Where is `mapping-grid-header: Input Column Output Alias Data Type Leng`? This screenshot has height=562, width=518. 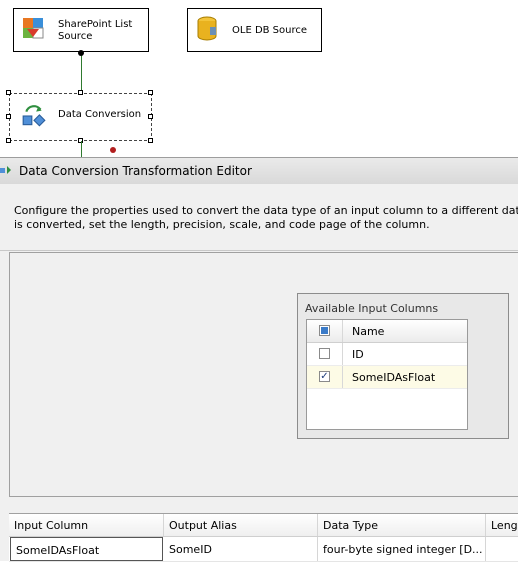 mapping-grid-header: Input Column Output Alias Data Type Leng is located at coordinates (263, 525).